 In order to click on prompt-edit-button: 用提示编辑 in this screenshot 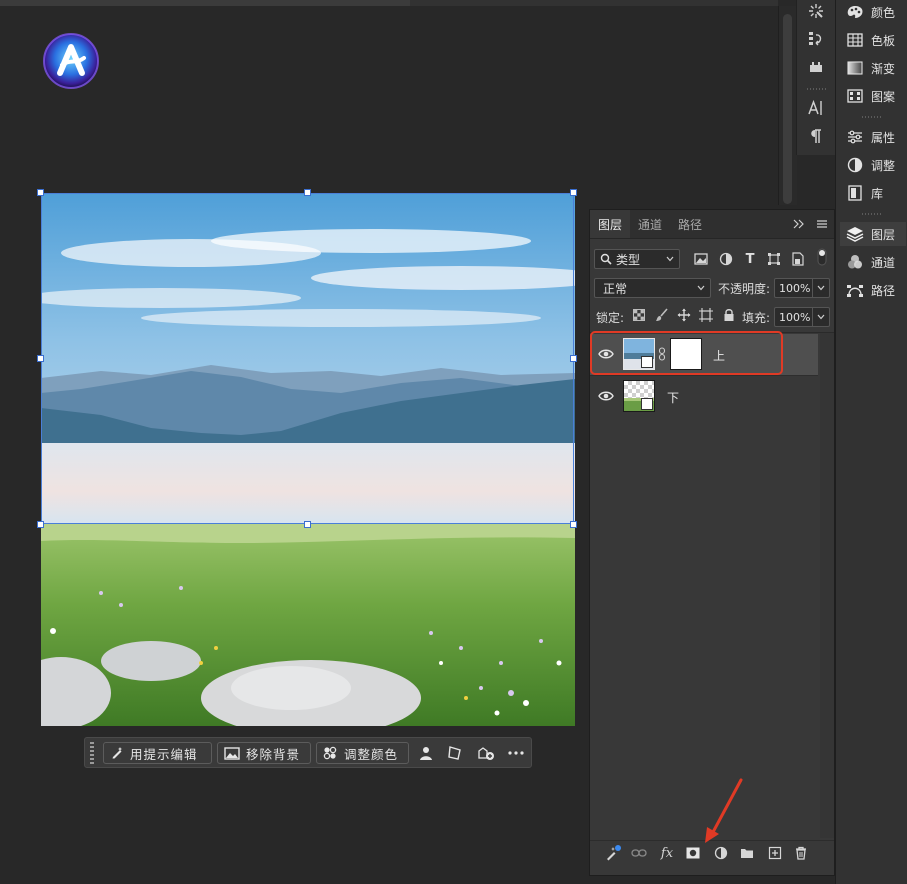, I will do `click(157, 753)`.